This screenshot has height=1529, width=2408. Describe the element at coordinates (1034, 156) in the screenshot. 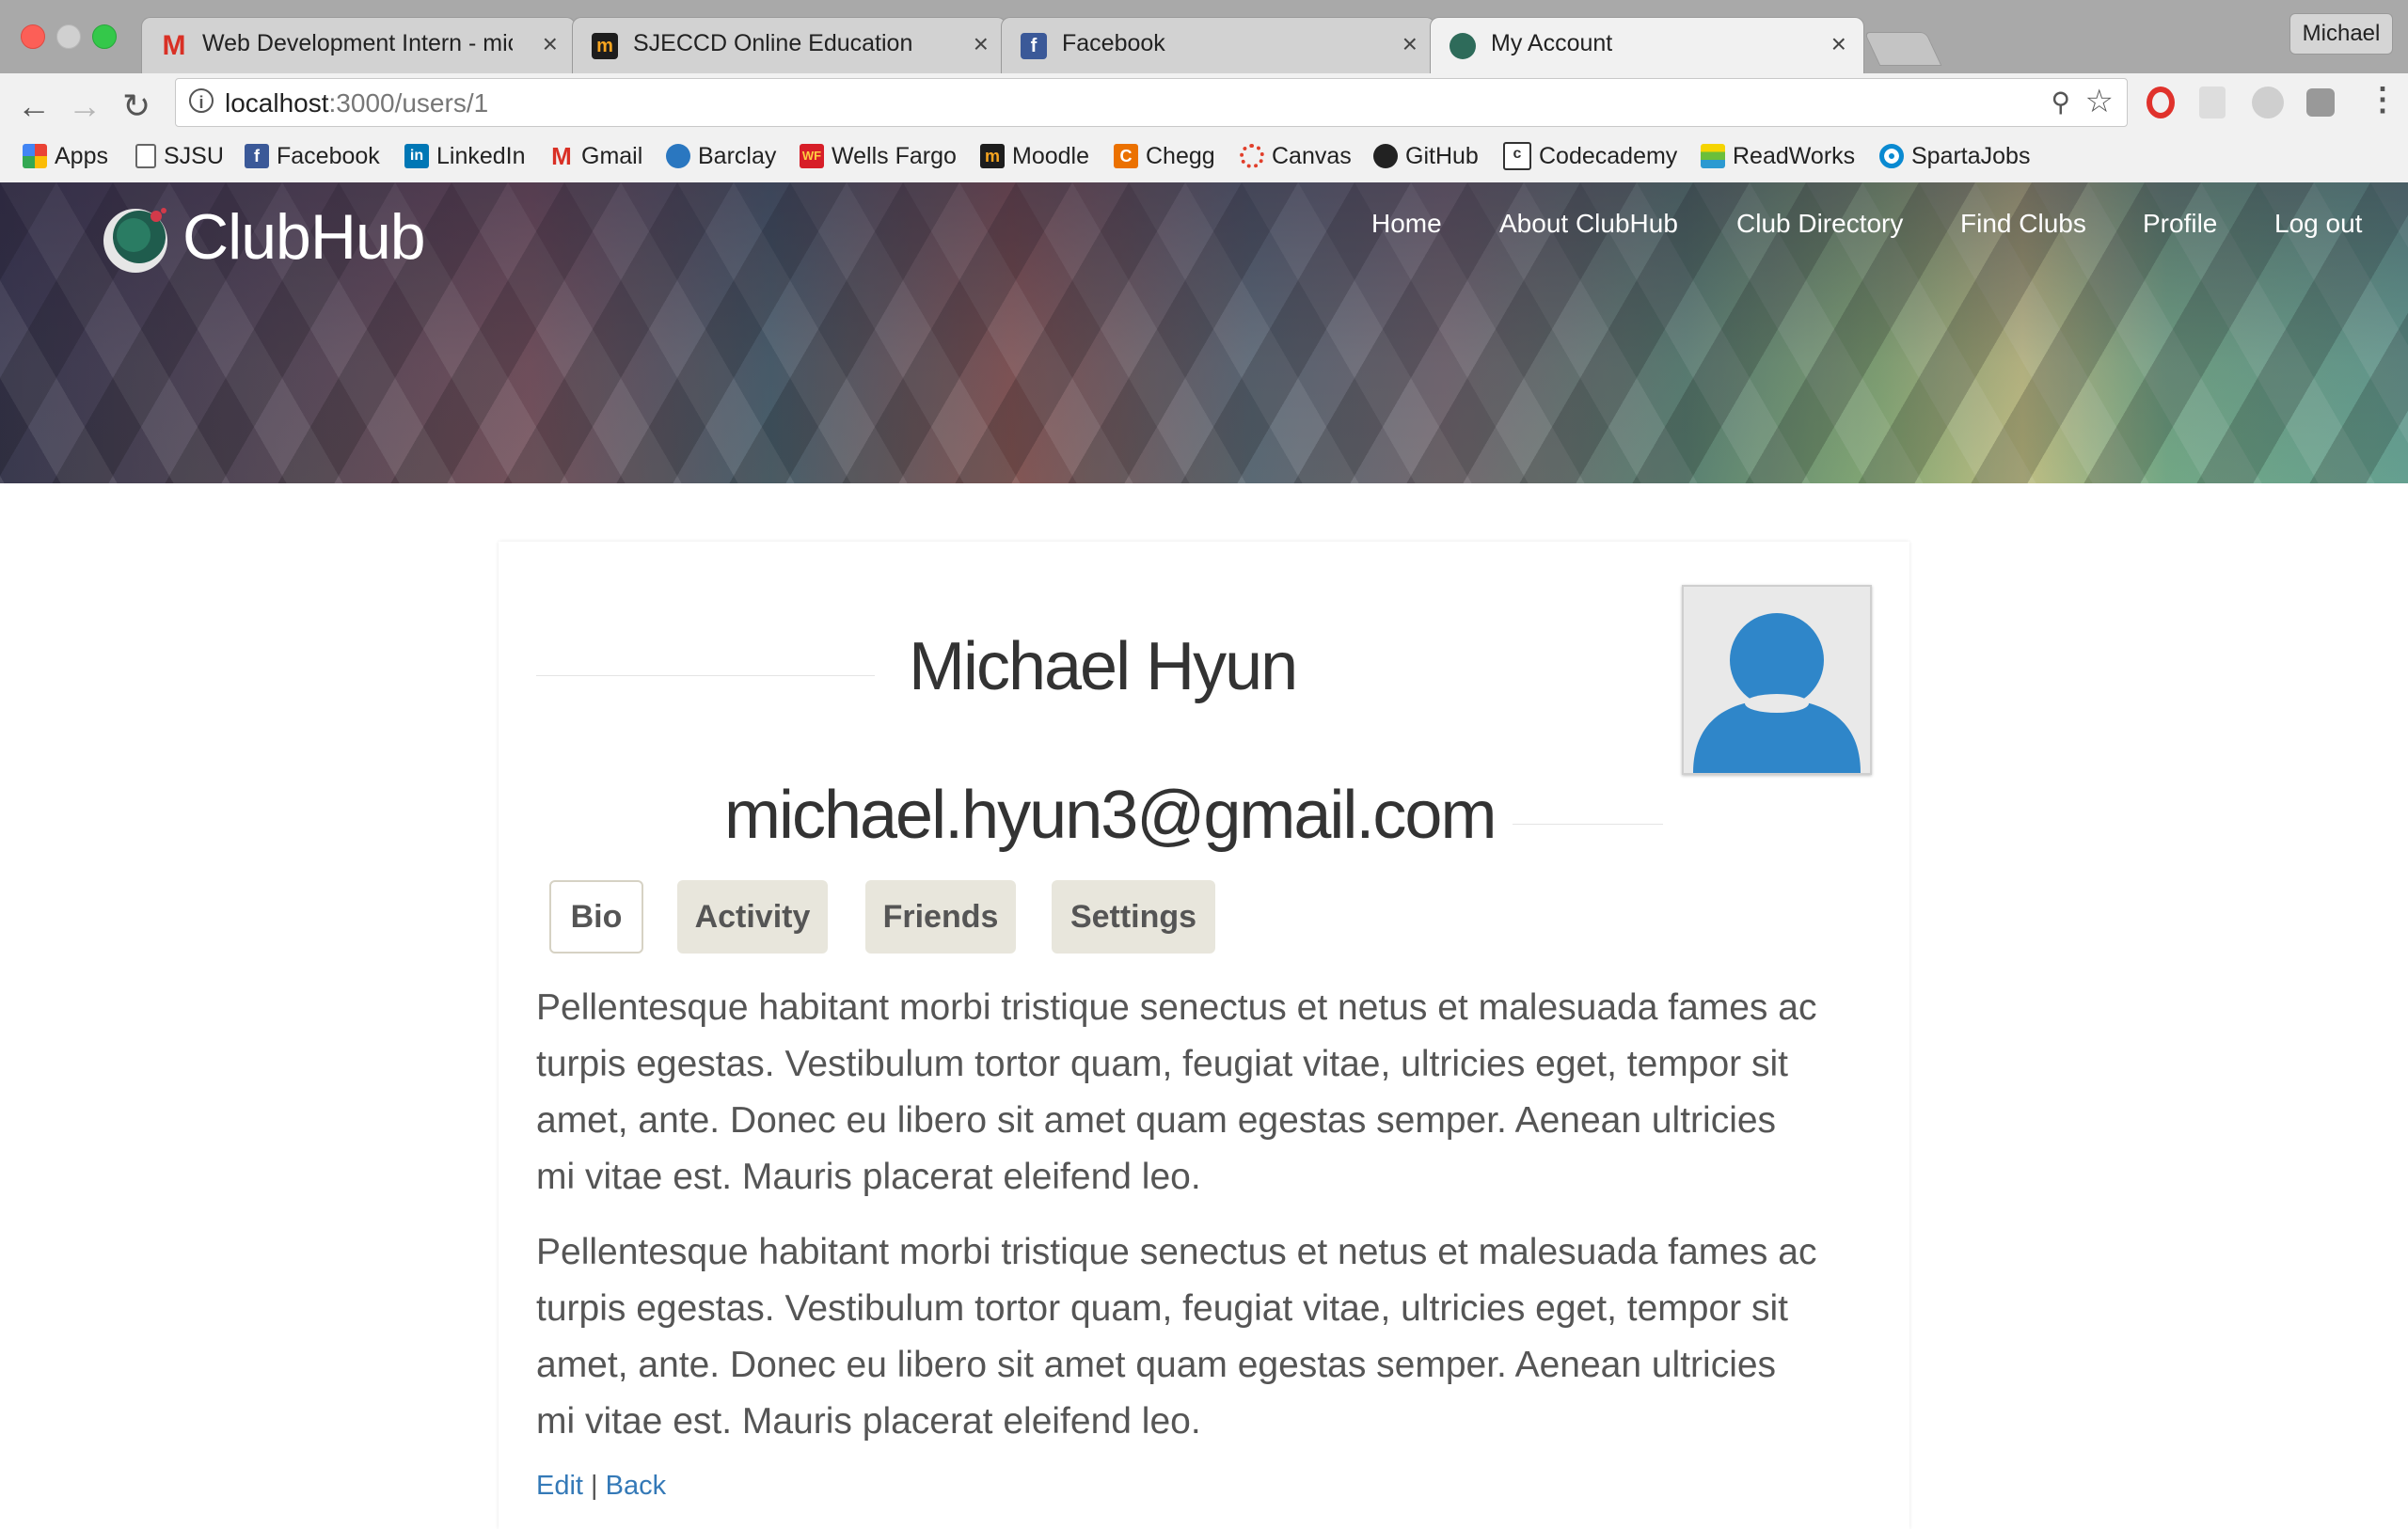

I see `bookmark-moodle: m Moodle` at that location.